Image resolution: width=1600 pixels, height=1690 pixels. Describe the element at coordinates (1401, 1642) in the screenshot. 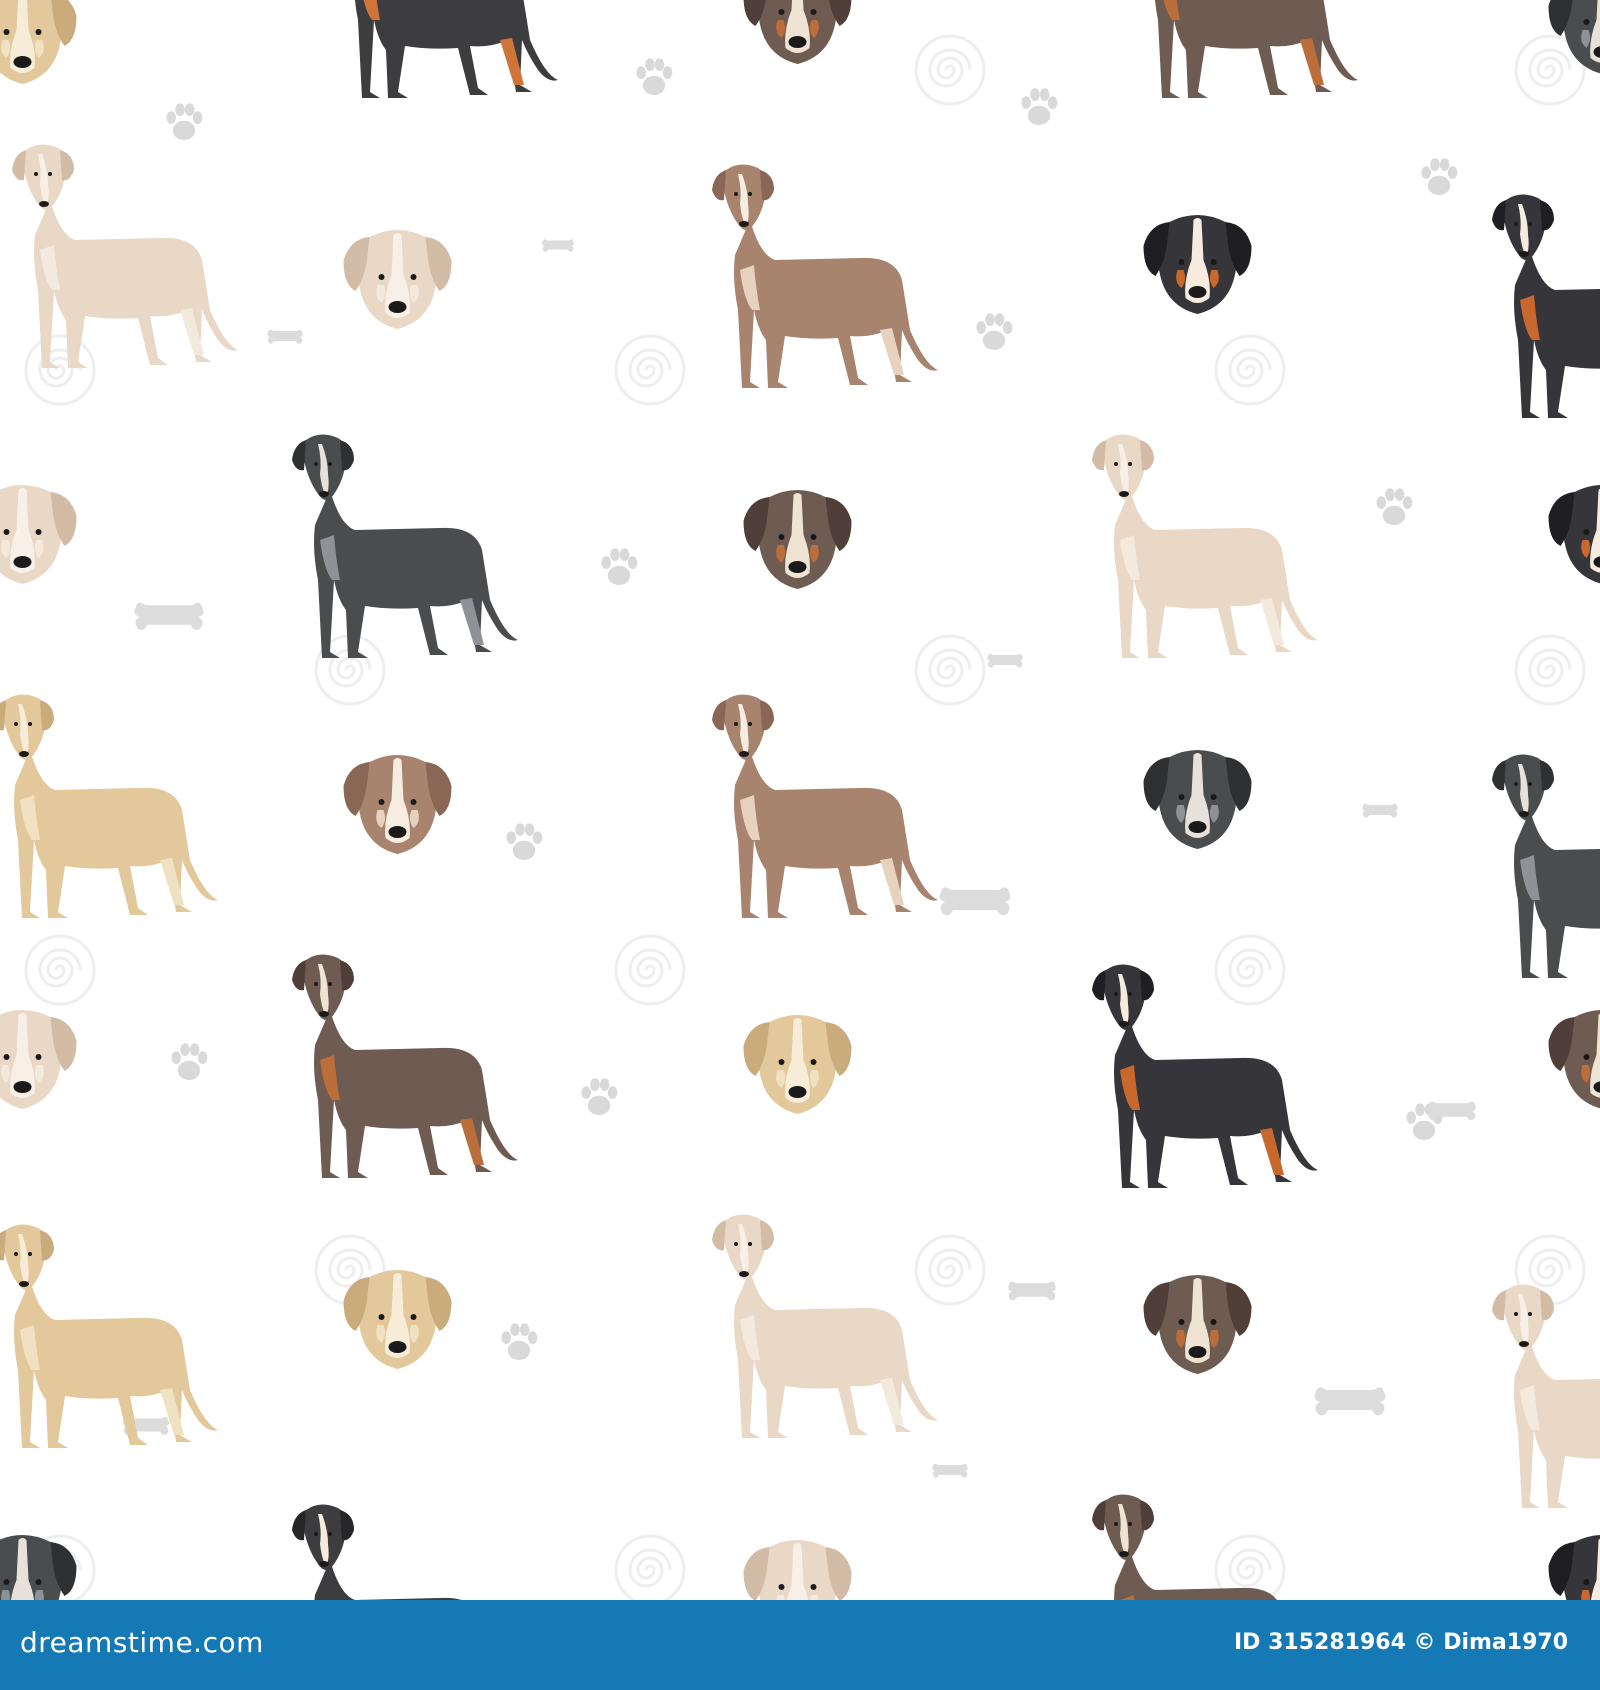

I see `image-credit: ID 315281964 © Dima1970` at that location.